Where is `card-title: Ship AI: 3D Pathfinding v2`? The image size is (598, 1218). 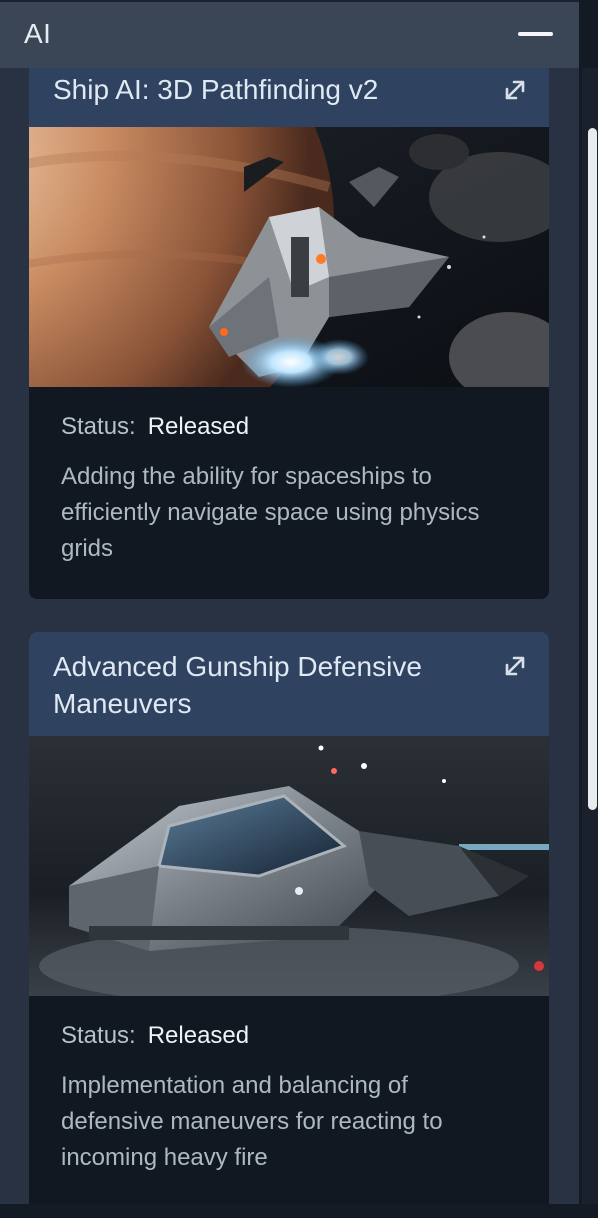 card-title: Ship AI: 3D Pathfinding v2 is located at coordinates (271, 89).